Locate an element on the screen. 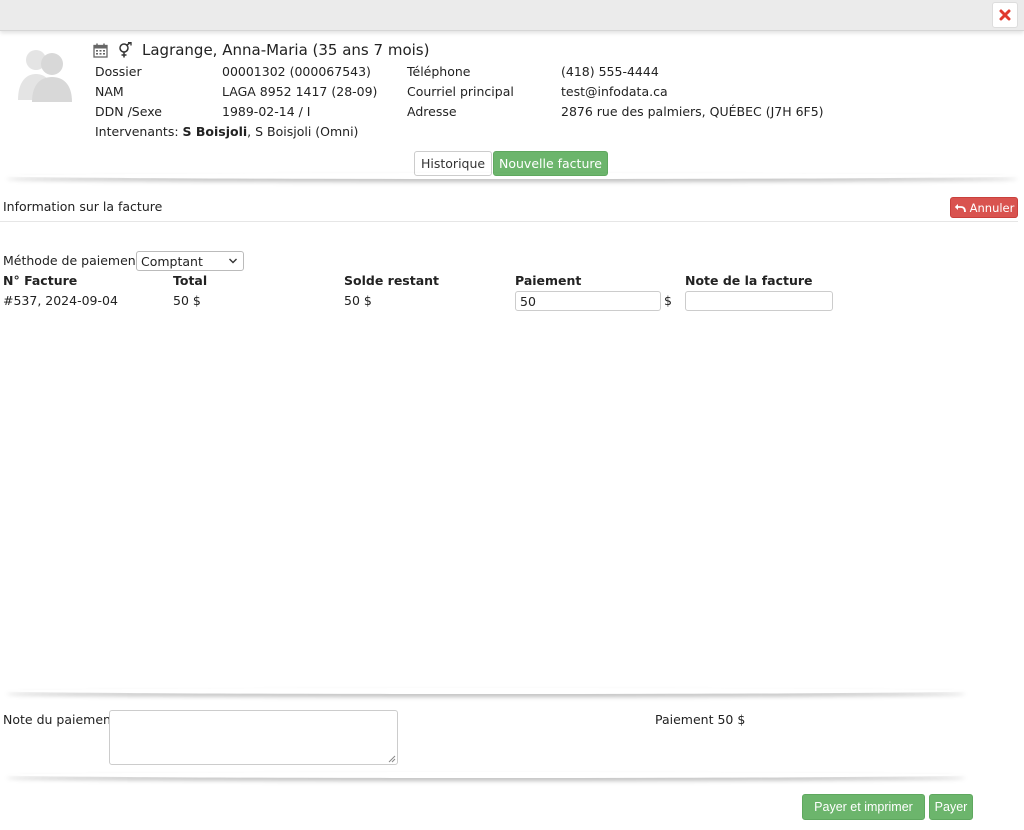  invoice-total: 50 $ is located at coordinates (187, 300).